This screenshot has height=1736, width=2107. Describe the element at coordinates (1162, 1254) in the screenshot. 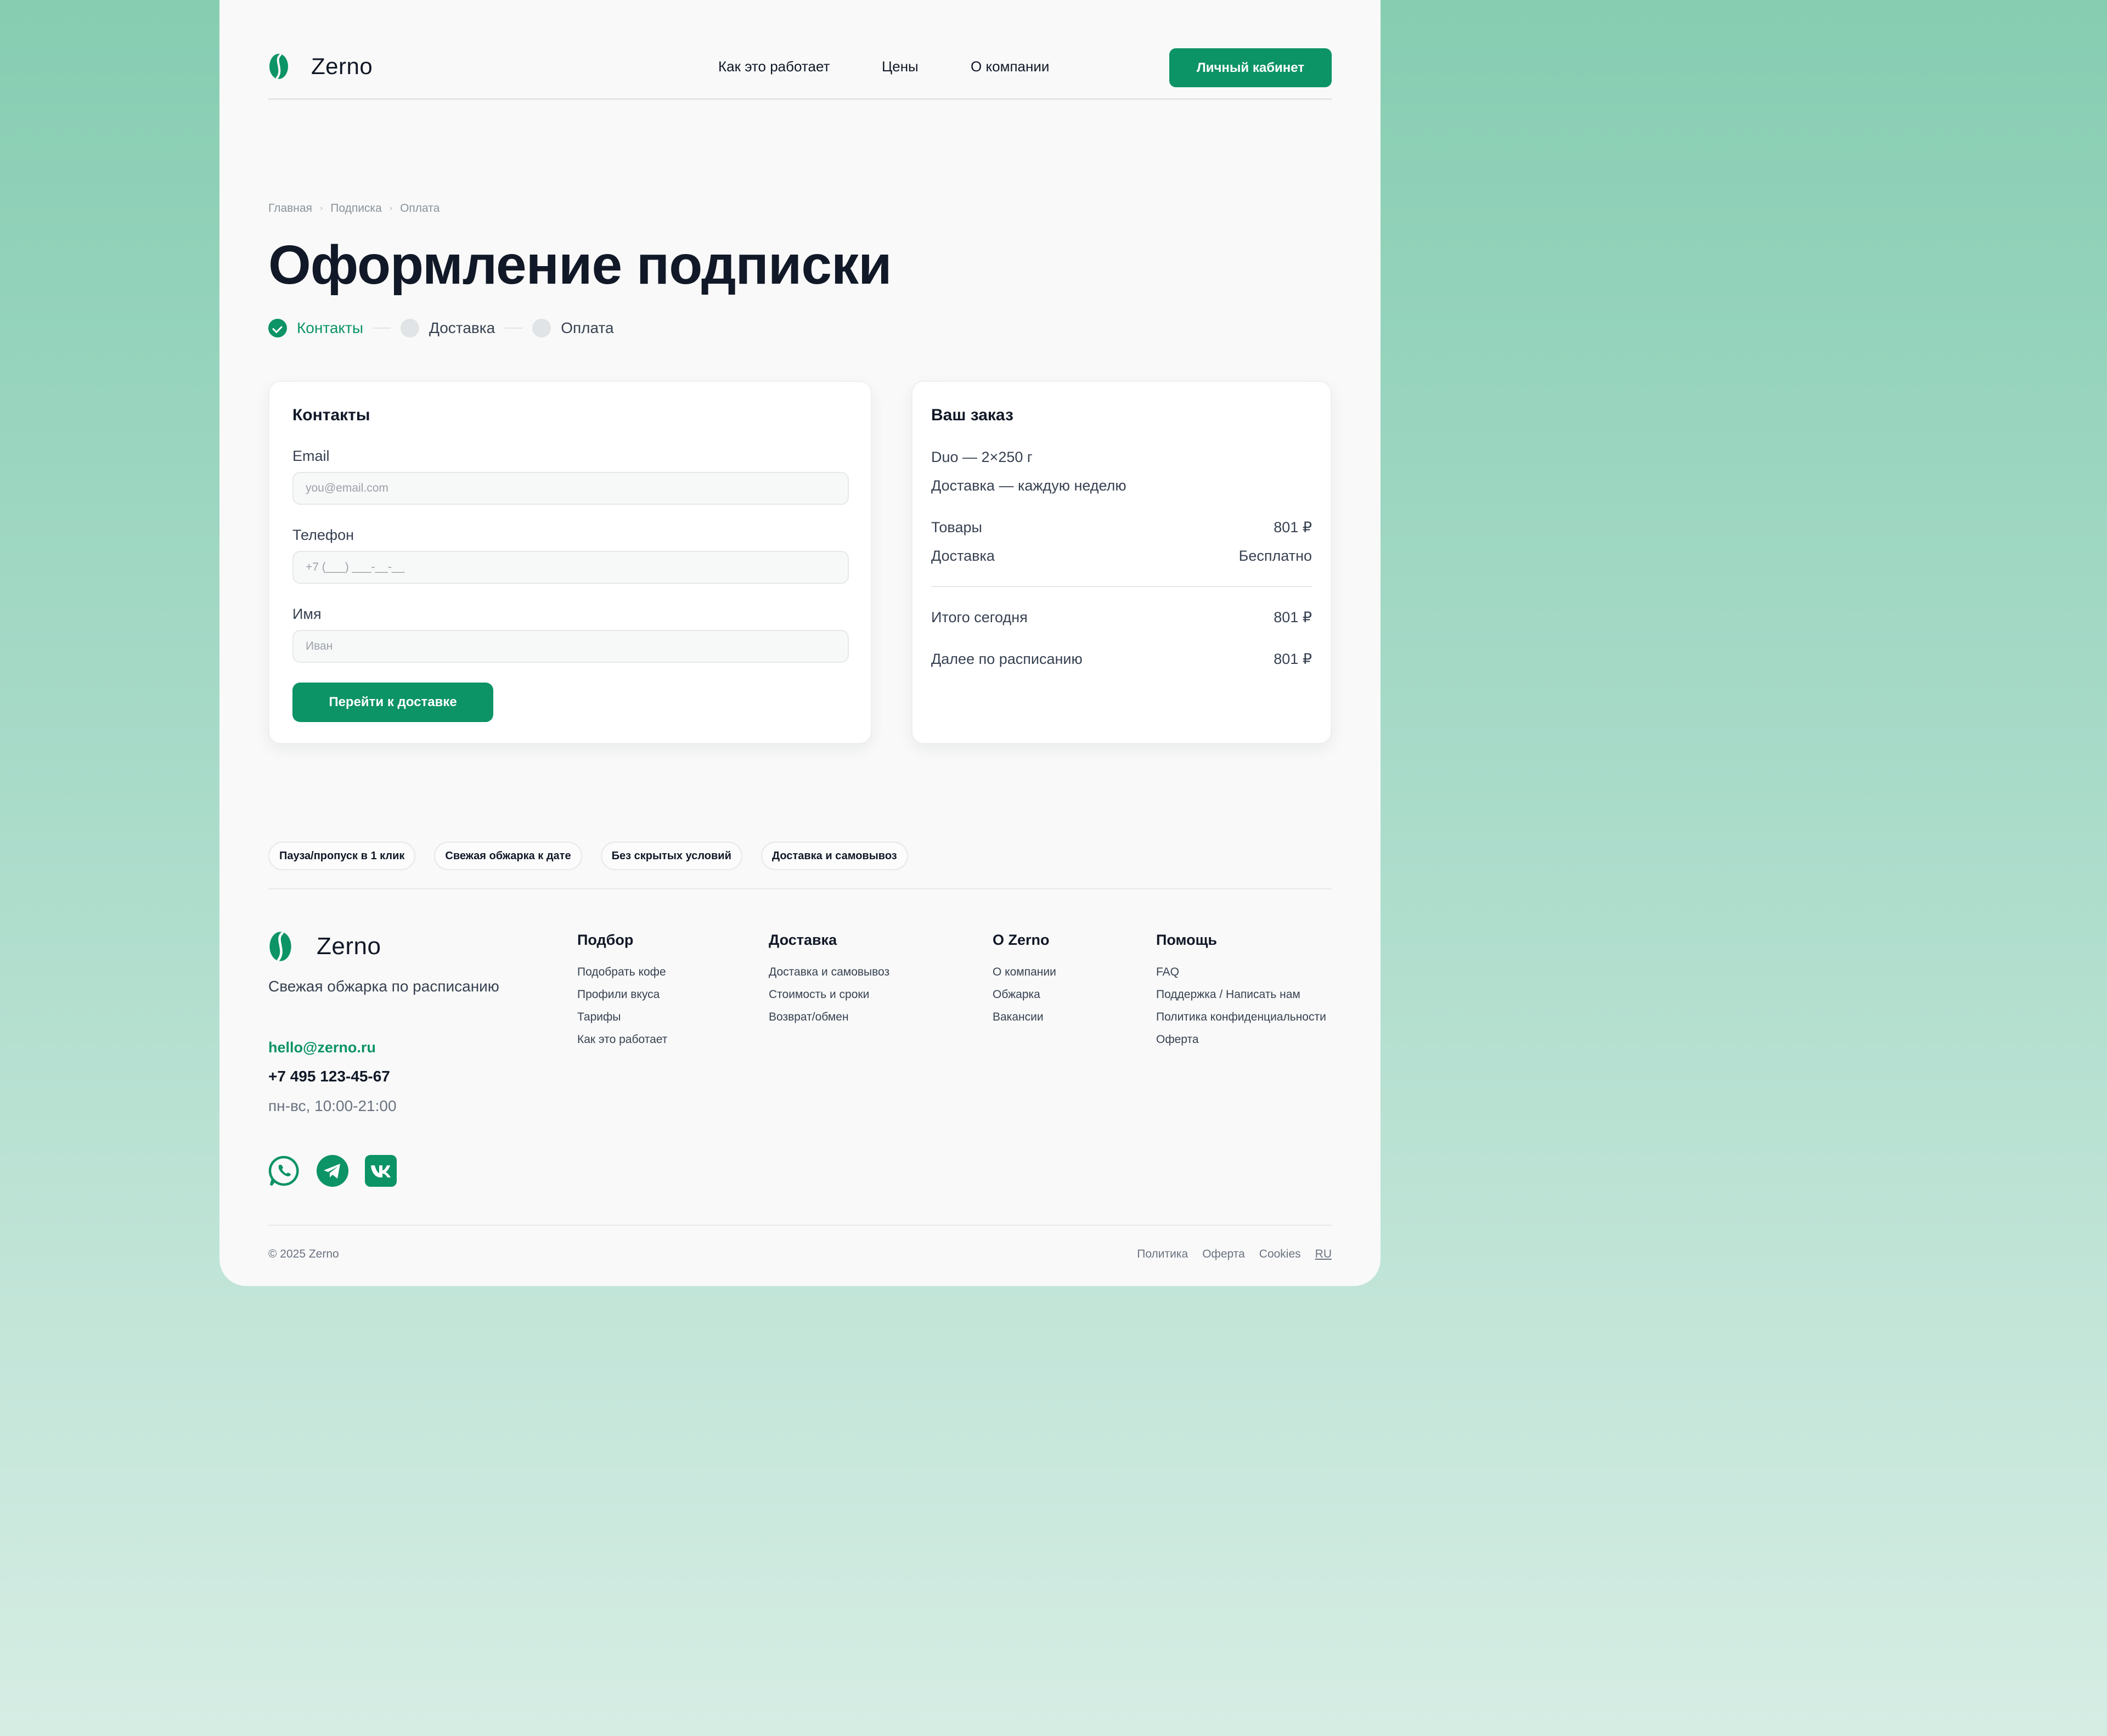

I see `policy-link: Политика` at that location.